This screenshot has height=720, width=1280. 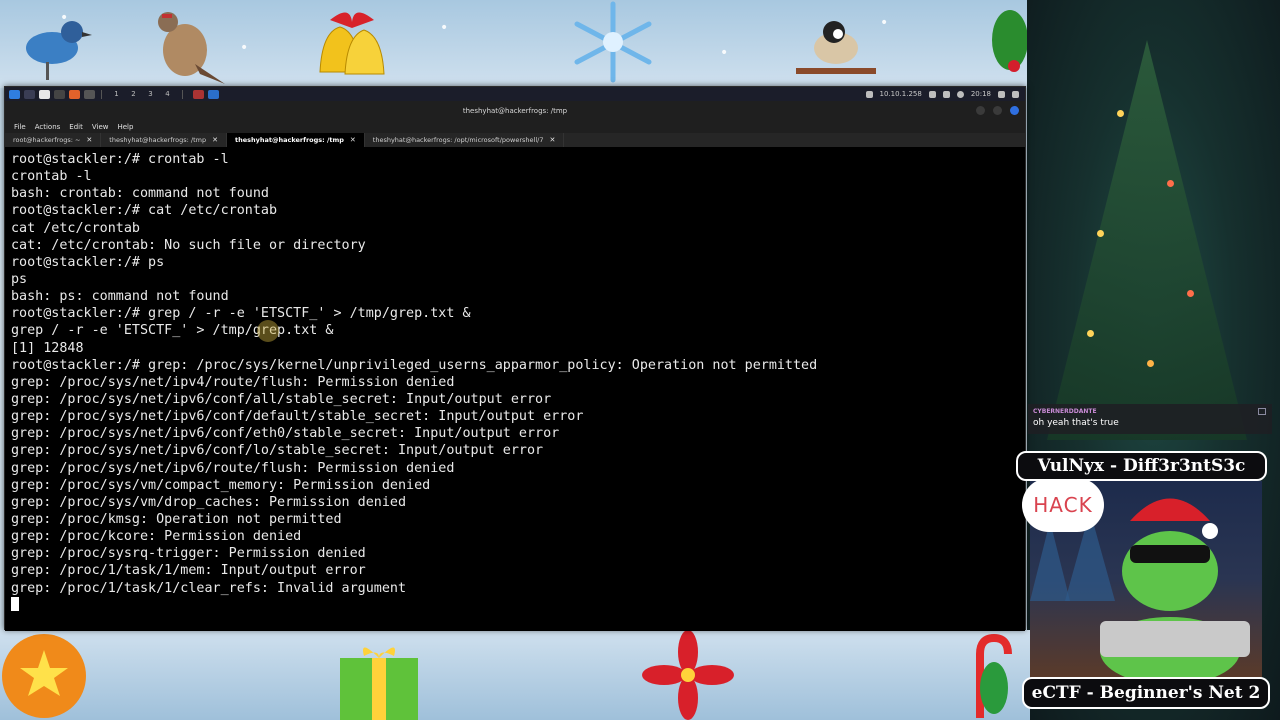 I want to click on hack-speech-bubble: HACK, so click(x=1063, y=505).